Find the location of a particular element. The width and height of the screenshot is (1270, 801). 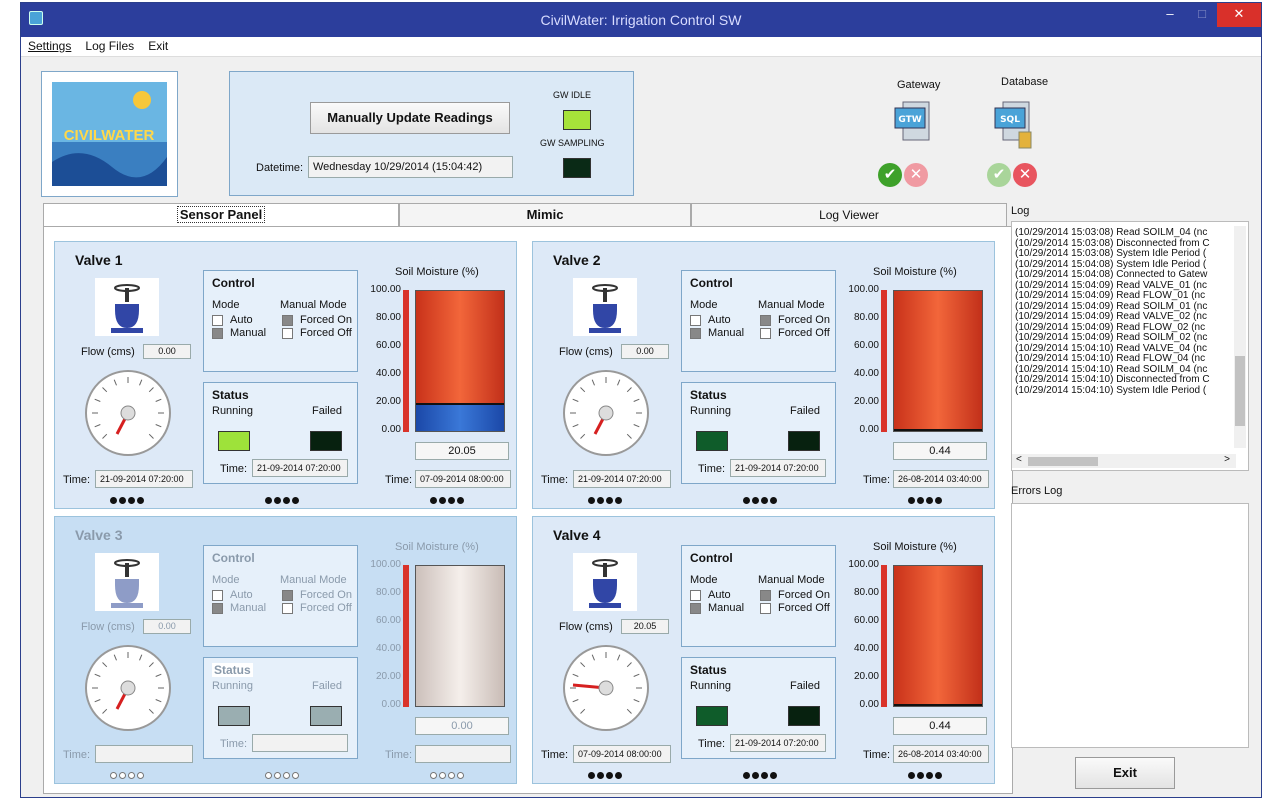

soil-moisture-label: Soil Moisture (%) is located at coordinates (437, 272).